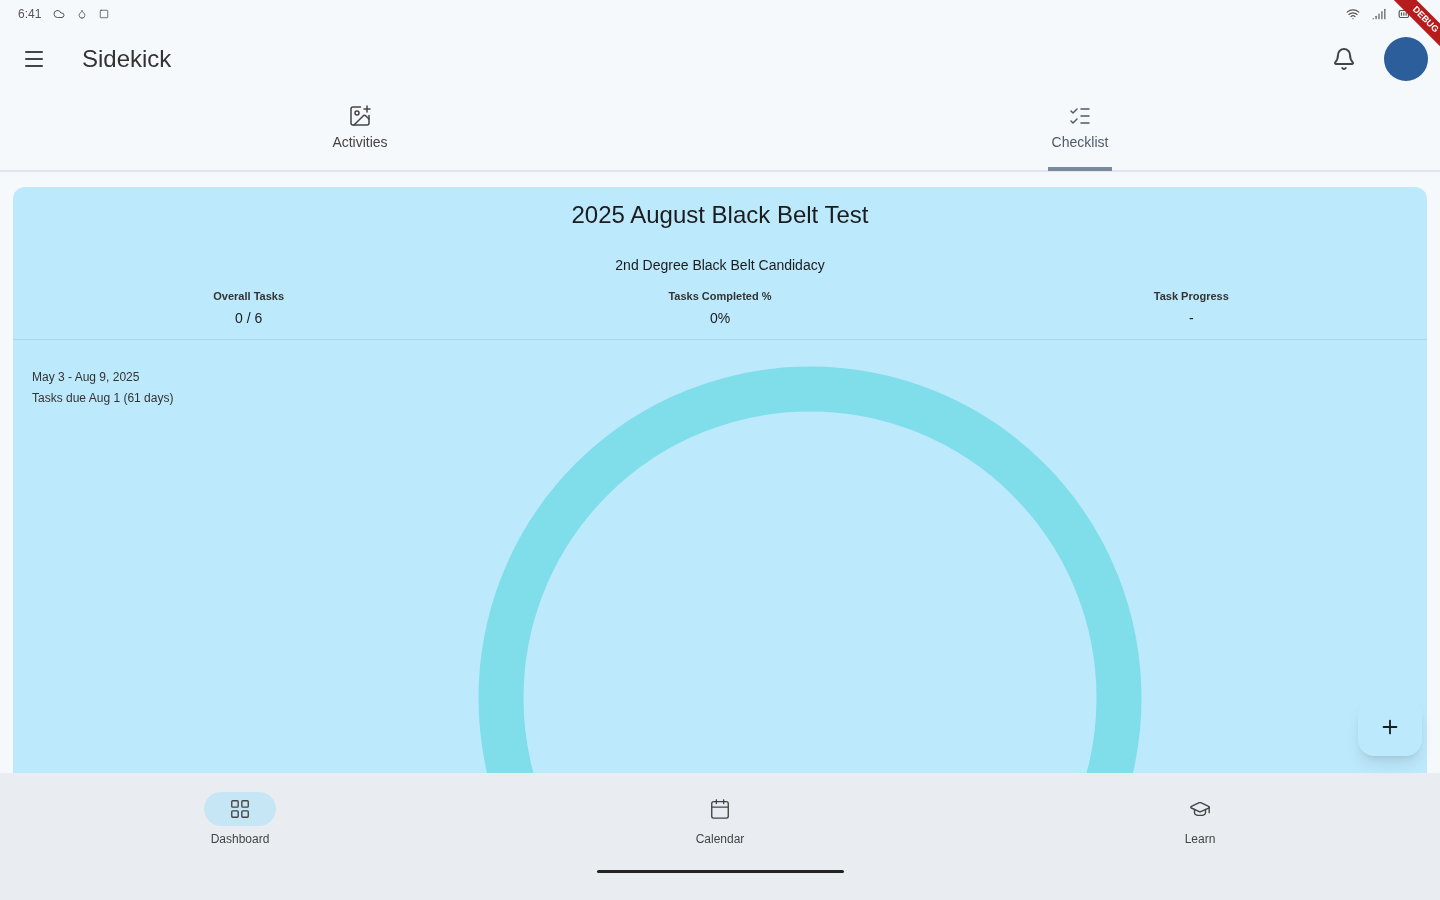 This screenshot has height=900, width=1440. I want to click on calendar-icon, so click(720, 809).